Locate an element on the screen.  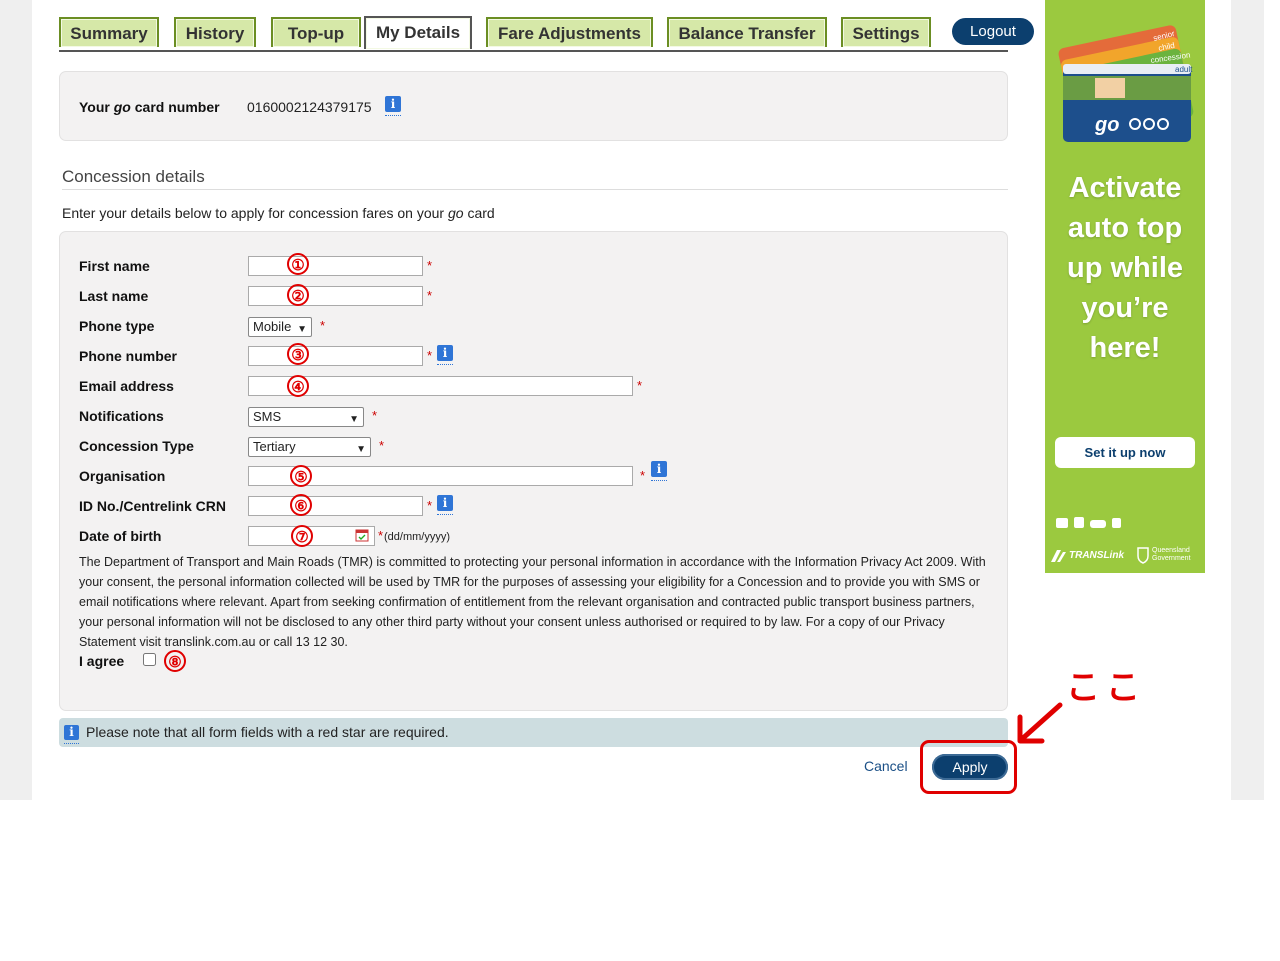
annotation-marker-3: ③ is located at coordinates (298, 354).